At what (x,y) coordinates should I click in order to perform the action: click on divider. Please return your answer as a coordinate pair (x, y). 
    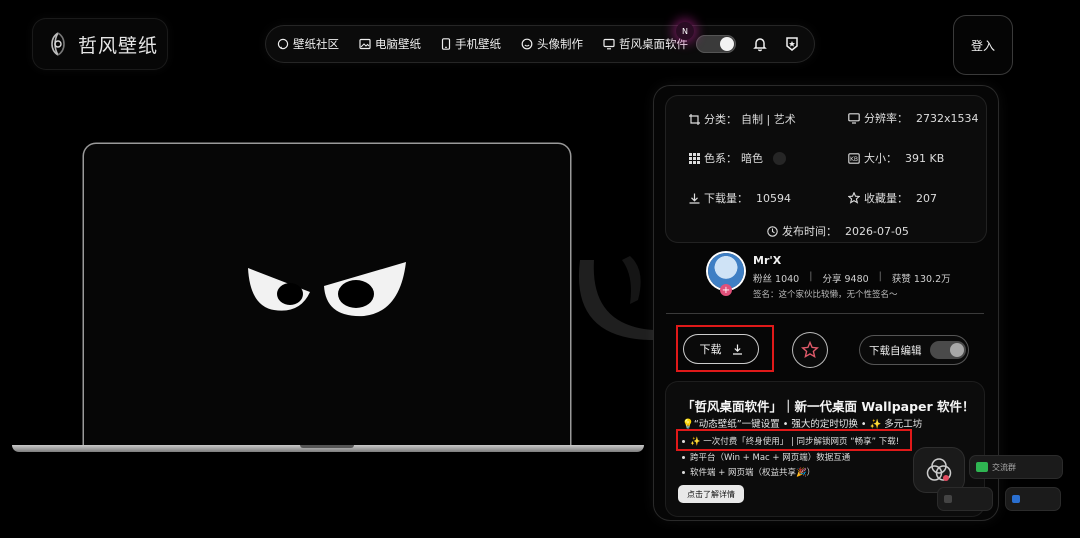
    Looking at the image, I should click on (825, 313).